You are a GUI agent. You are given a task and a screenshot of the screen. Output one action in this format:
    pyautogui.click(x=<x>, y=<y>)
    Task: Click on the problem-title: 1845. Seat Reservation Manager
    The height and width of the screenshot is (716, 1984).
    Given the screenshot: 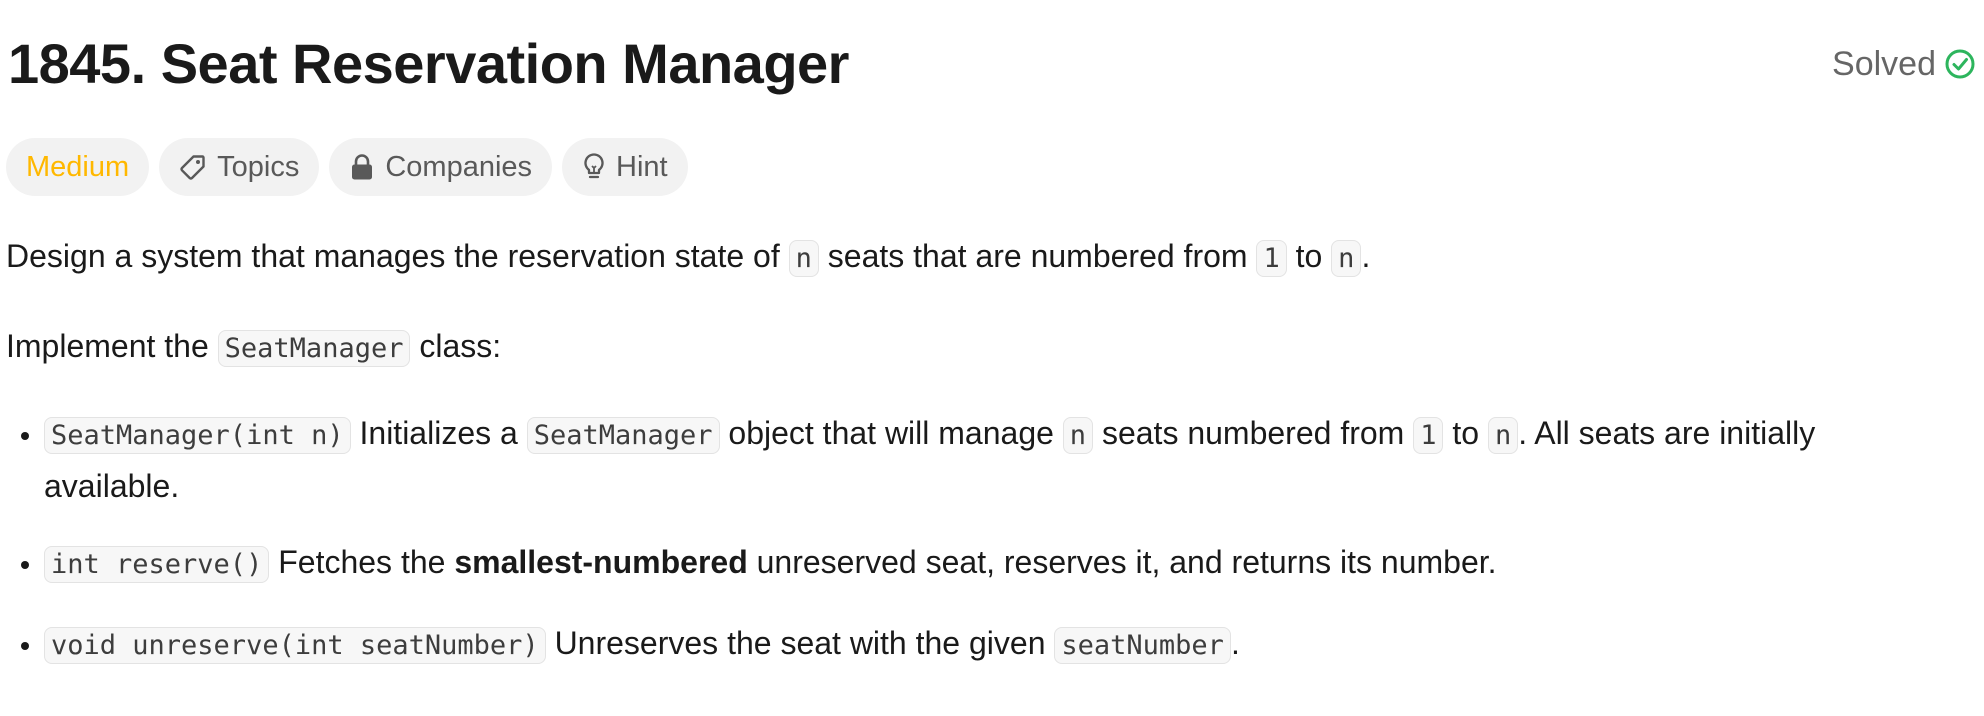 What is the action you would take?
    pyautogui.click(x=428, y=64)
    